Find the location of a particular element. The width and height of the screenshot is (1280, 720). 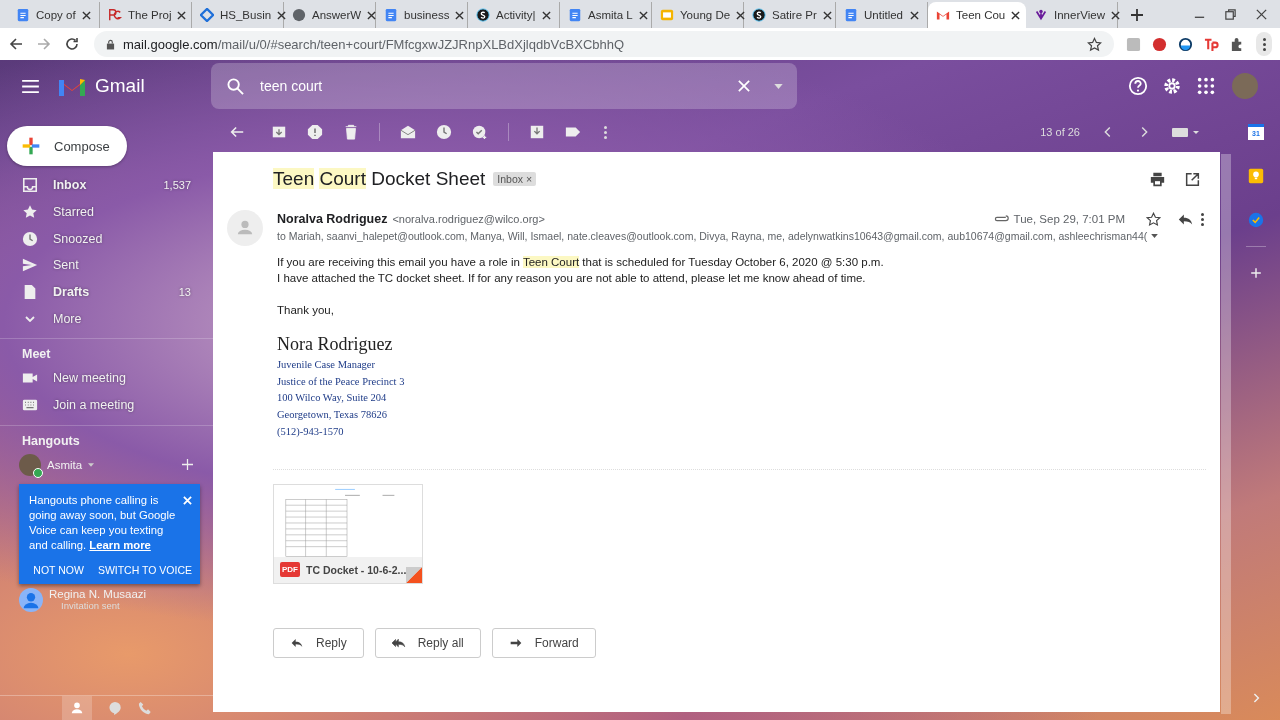

inbox-label: Inbox × is located at coordinates (515, 179).